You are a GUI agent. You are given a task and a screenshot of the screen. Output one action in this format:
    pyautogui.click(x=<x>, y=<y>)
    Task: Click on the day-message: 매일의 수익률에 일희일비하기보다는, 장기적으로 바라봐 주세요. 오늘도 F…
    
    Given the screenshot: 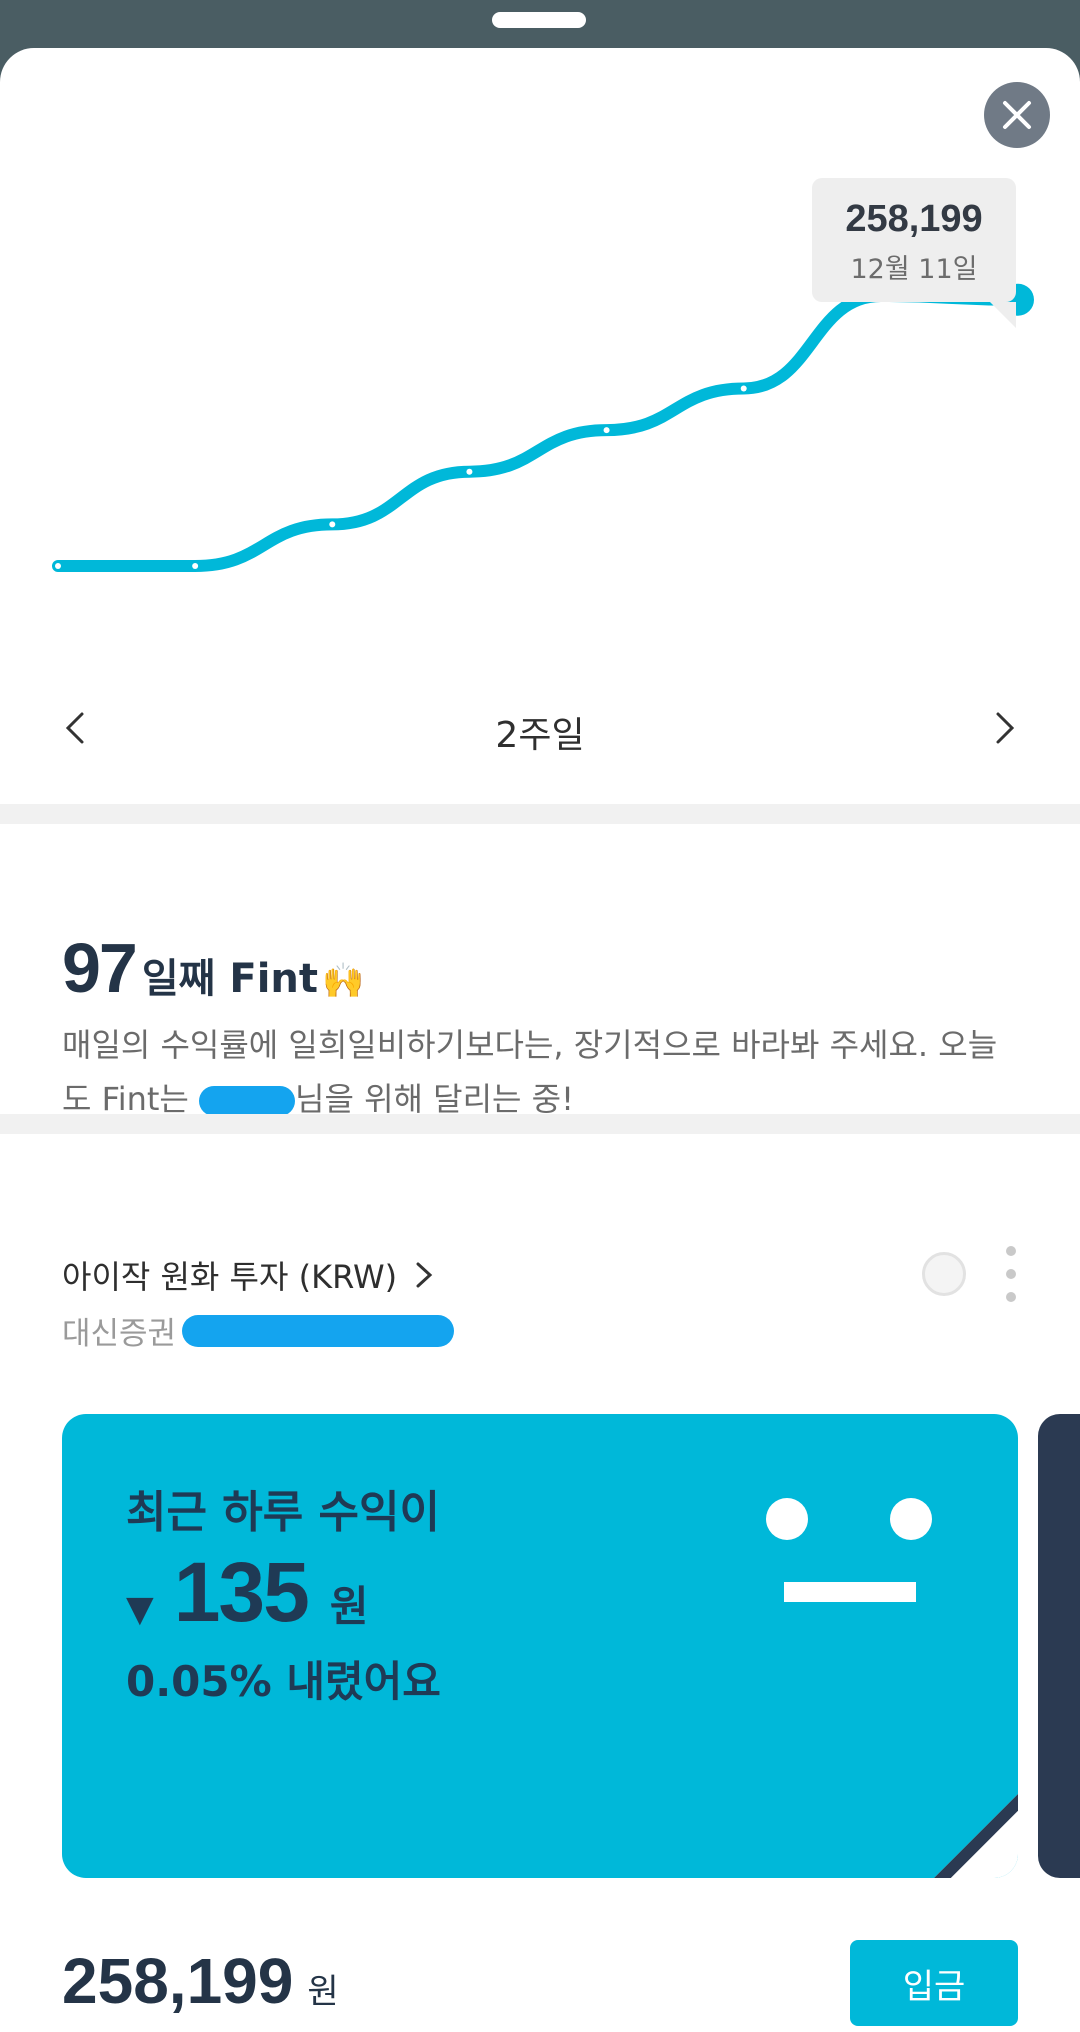 What is the action you would take?
    pyautogui.click(x=542, y=1072)
    